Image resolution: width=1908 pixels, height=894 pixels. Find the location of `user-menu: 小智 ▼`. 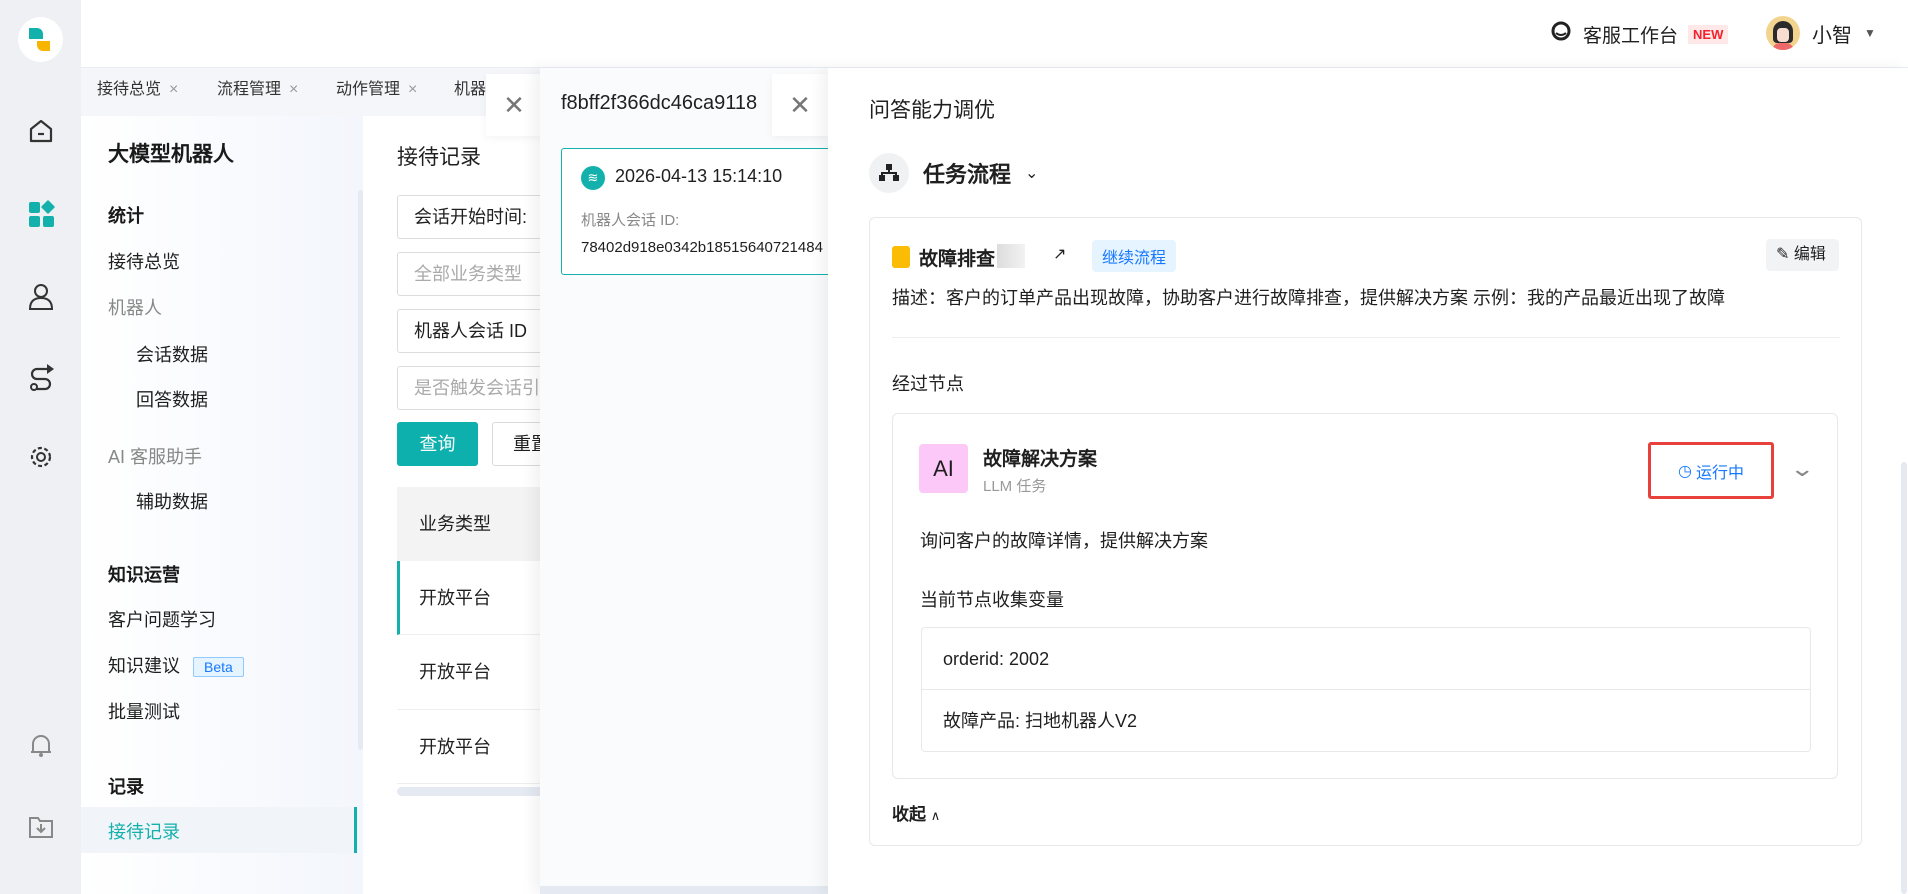

user-menu: 小智 ▼ is located at coordinates (1821, 33).